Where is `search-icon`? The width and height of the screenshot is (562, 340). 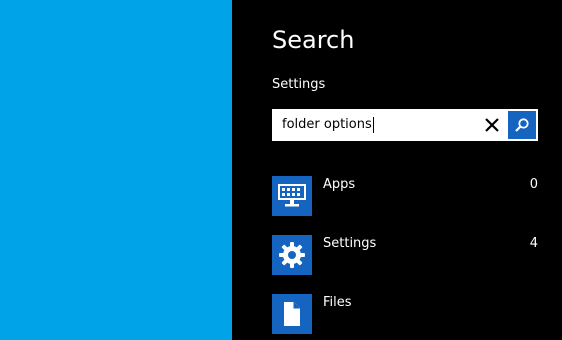
search-icon is located at coordinates (522, 125).